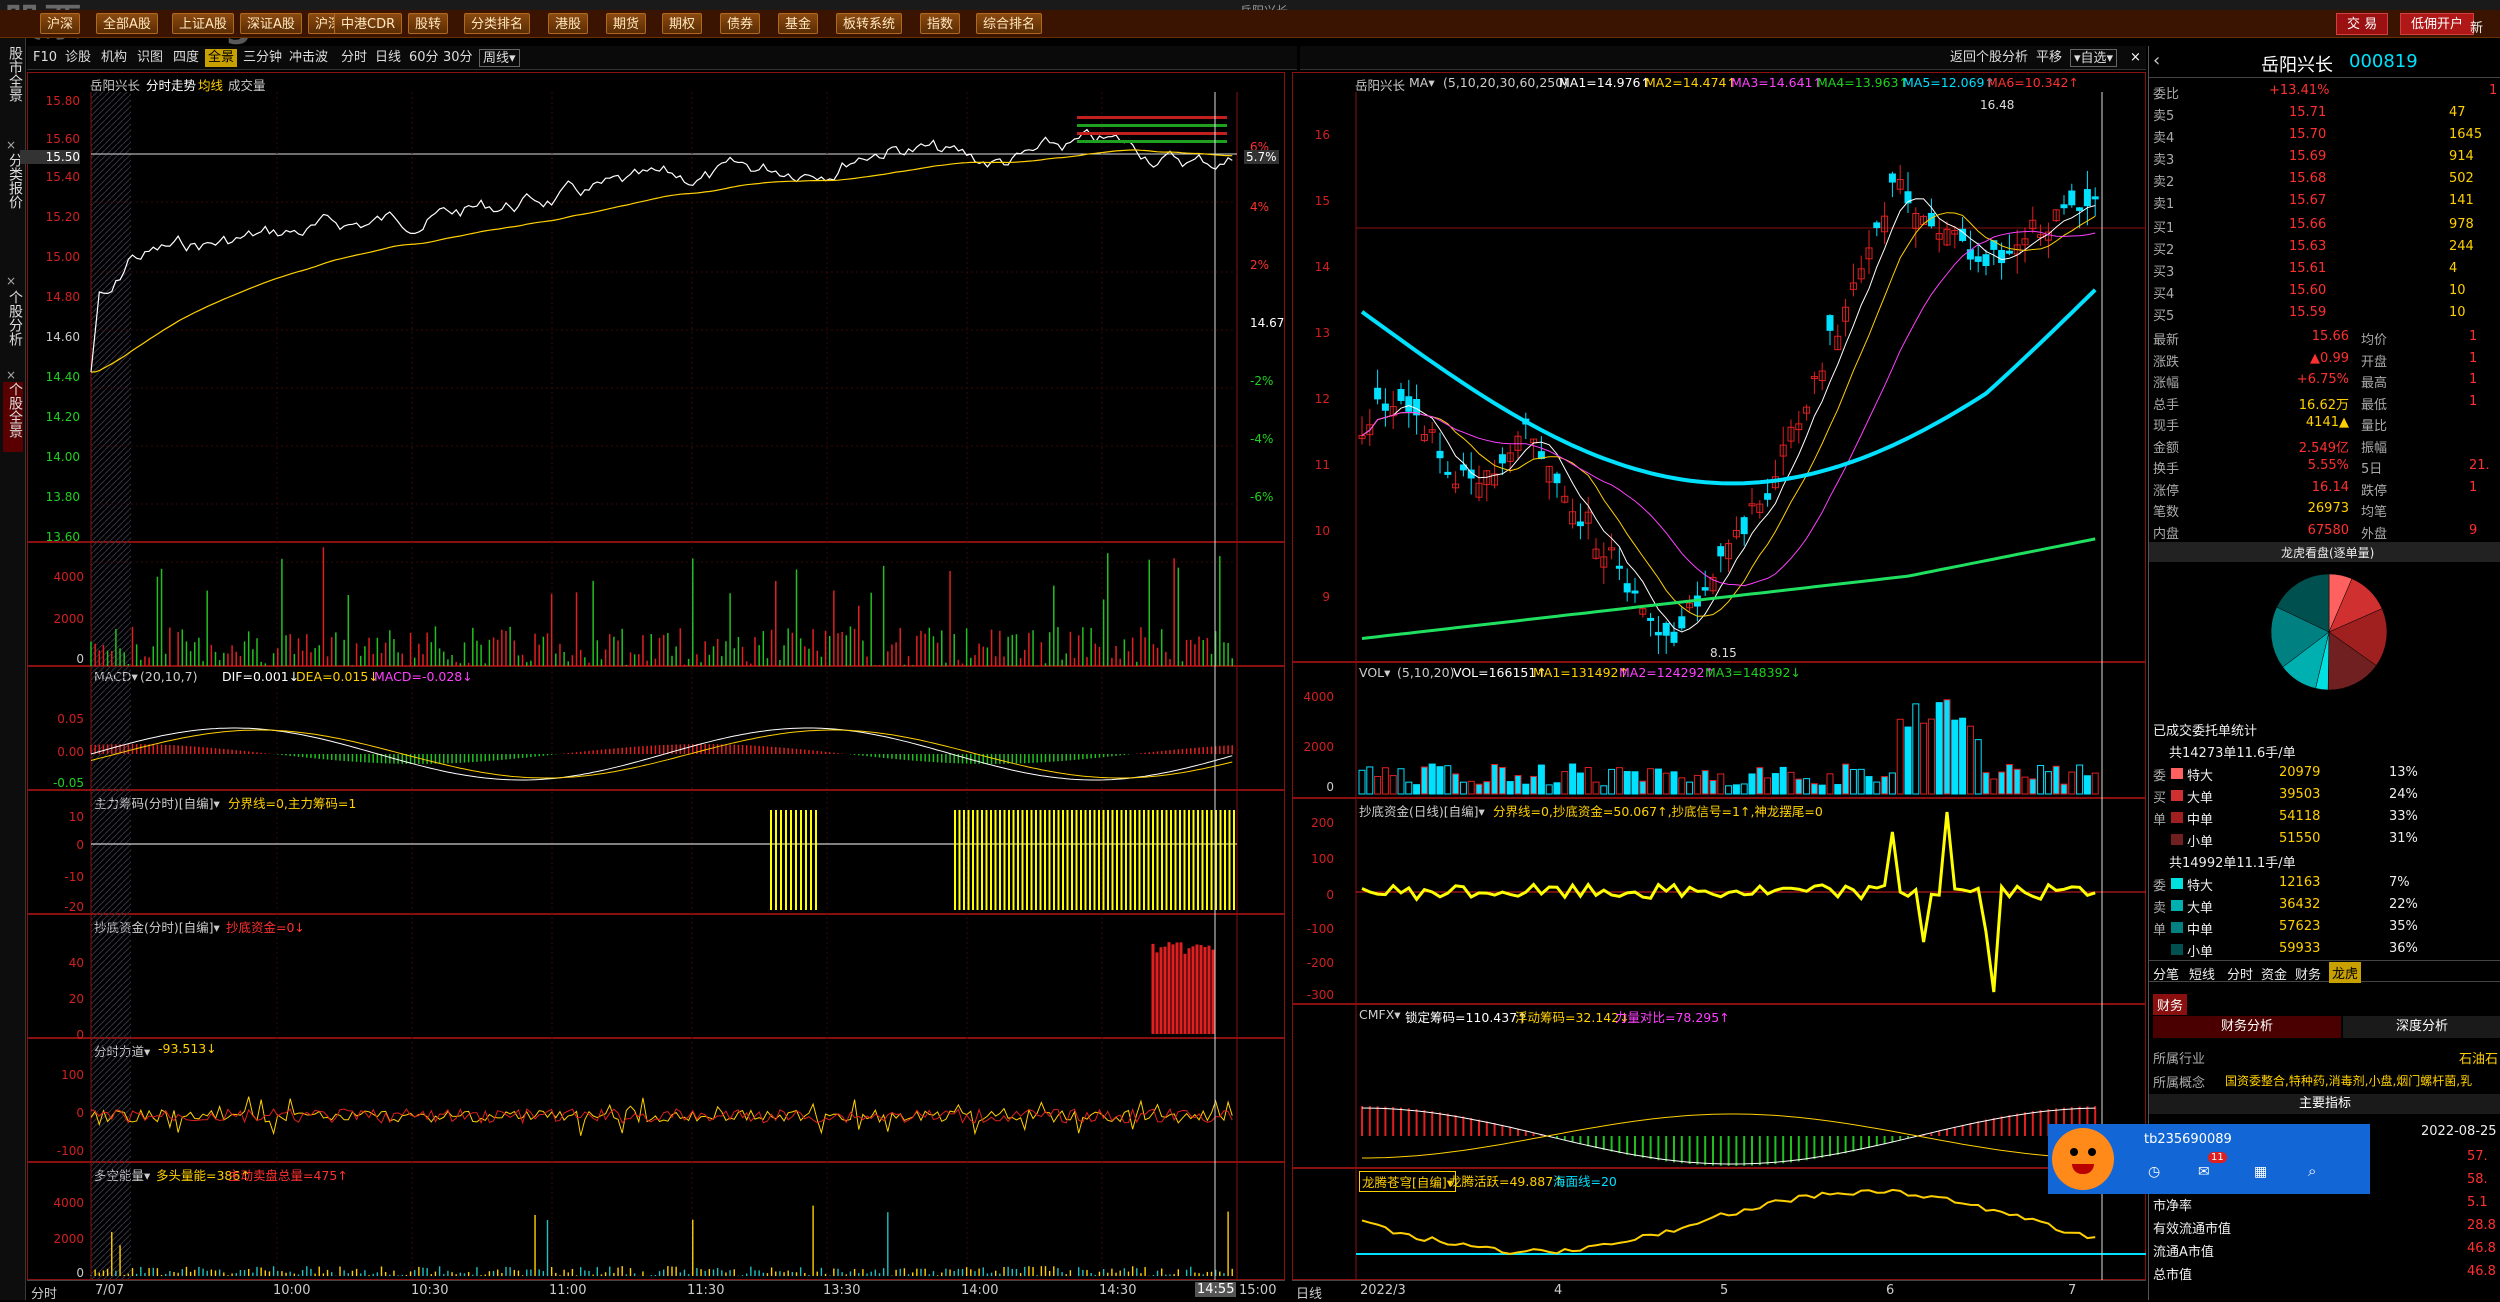 Image resolution: width=2500 pixels, height=1302 pixels. Describe the element at coordinates (308, 58) in the screenshot. I see `chongjibo-button: 冲击波` at that location.